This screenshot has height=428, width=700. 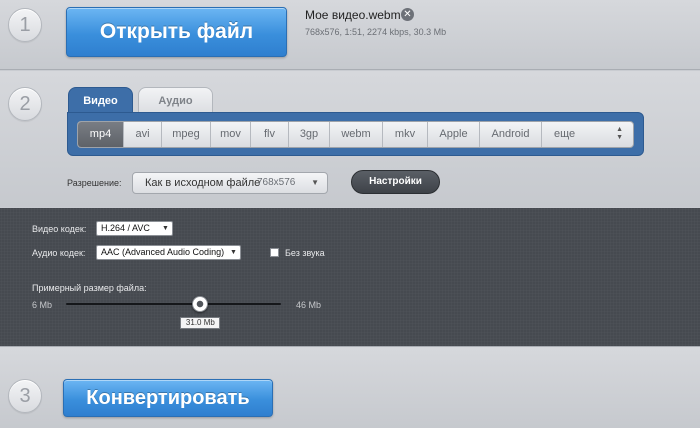 I want to click on audio-codec-select: AAC (Advanced Audio Coding) ▼, so click(x=168, y=252).